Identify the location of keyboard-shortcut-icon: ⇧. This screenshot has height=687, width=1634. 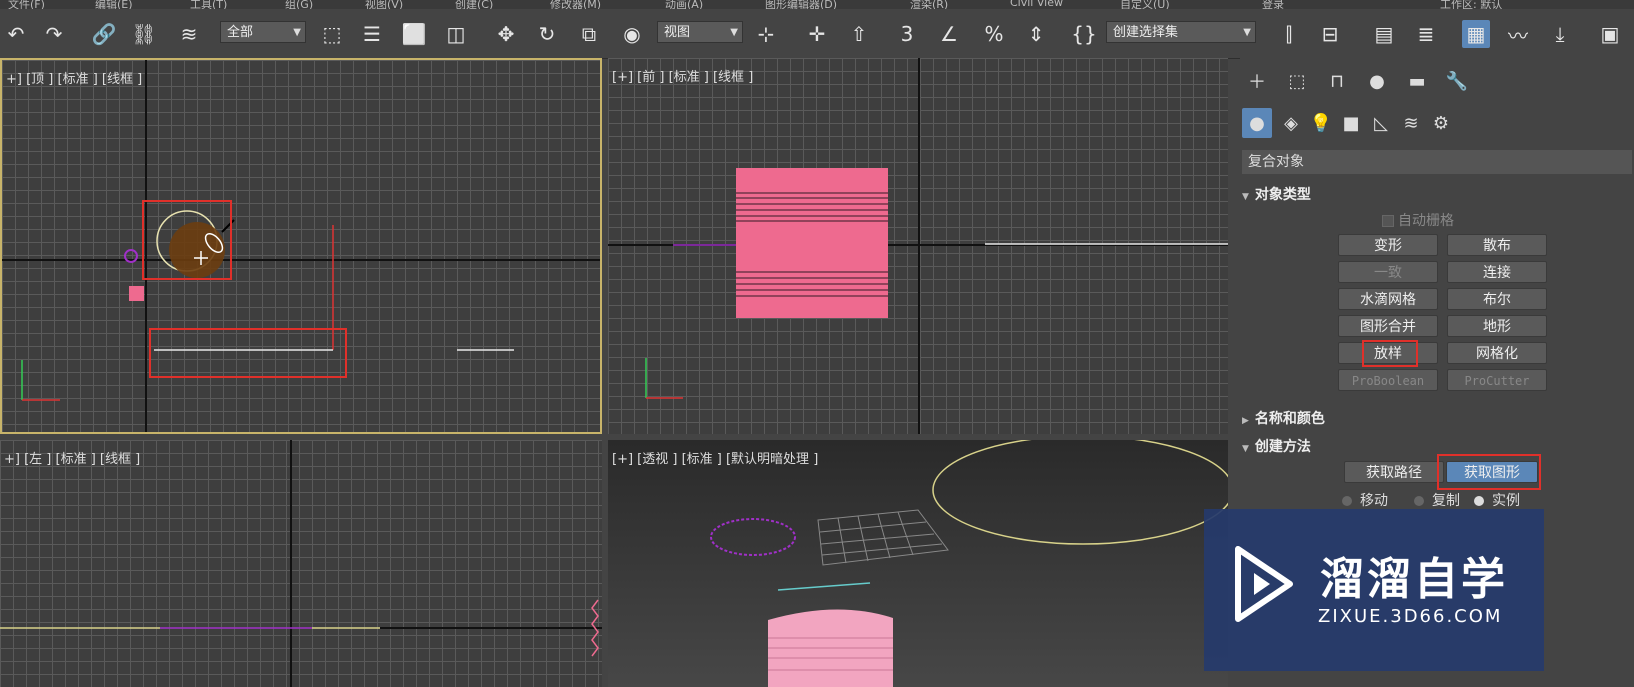
(859, 34).